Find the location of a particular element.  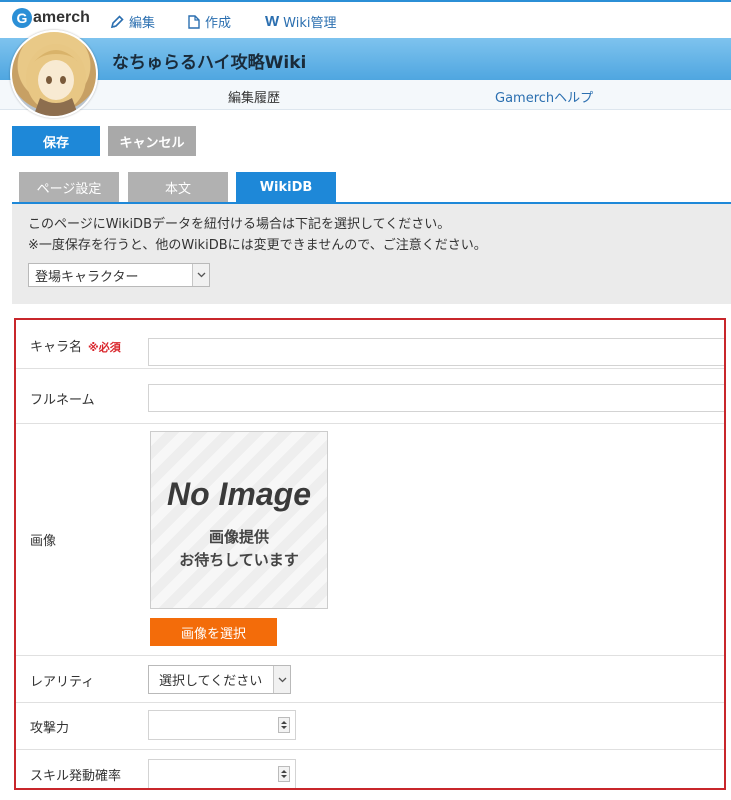

edit-history-link: 編集履歴 is located at coordinates (254, 96).